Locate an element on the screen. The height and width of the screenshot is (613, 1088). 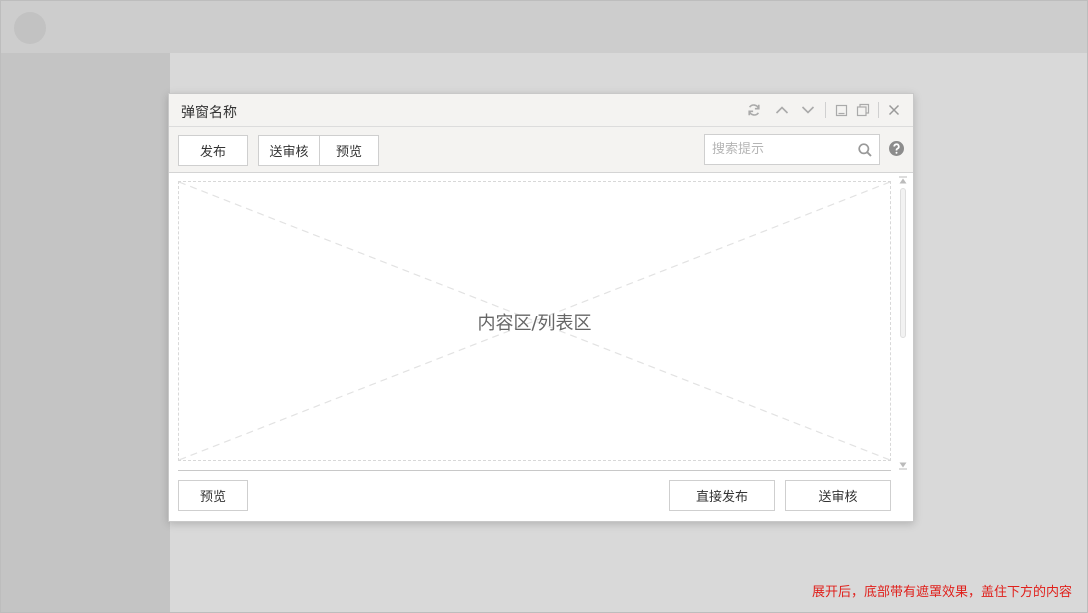
dialog-header-icons is located at coordinates (824, 110).